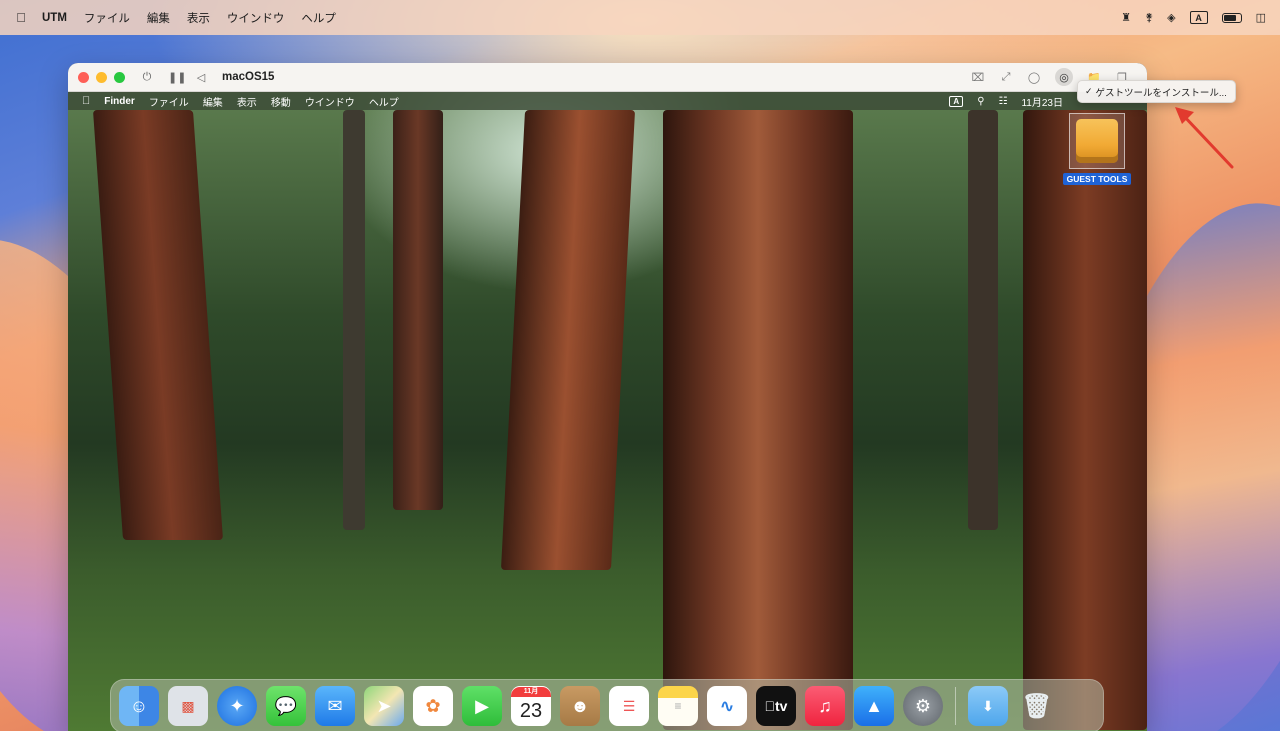 This screenshot has height=731, width=1280. What do you see at coordinates (1261, 18) in the screenshot?
I see `split-view-icon: ◫` at bounding box center [1261, 18].